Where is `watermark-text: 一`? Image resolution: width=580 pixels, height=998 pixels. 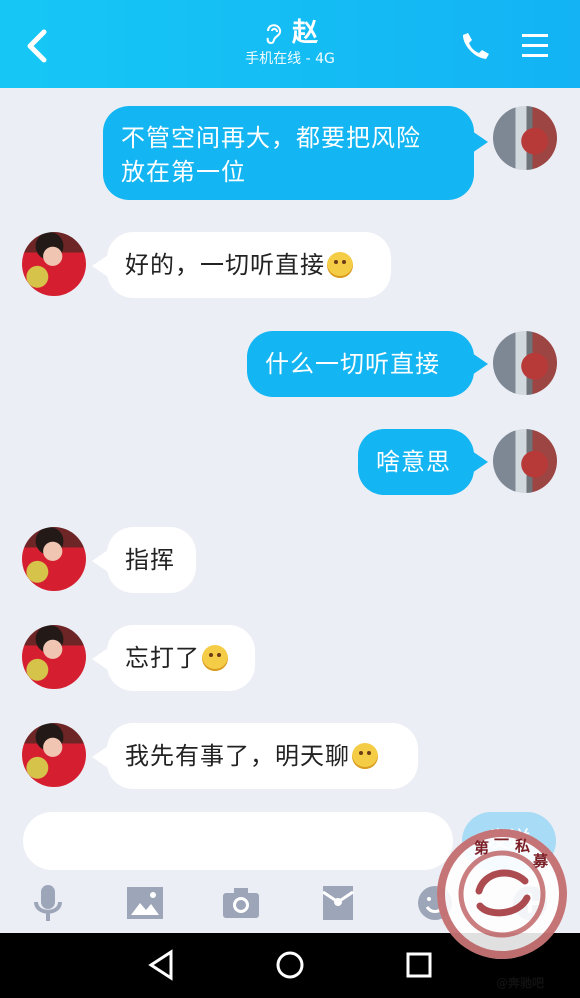 watermark-text: 一 is located at coordinates (501, 840).